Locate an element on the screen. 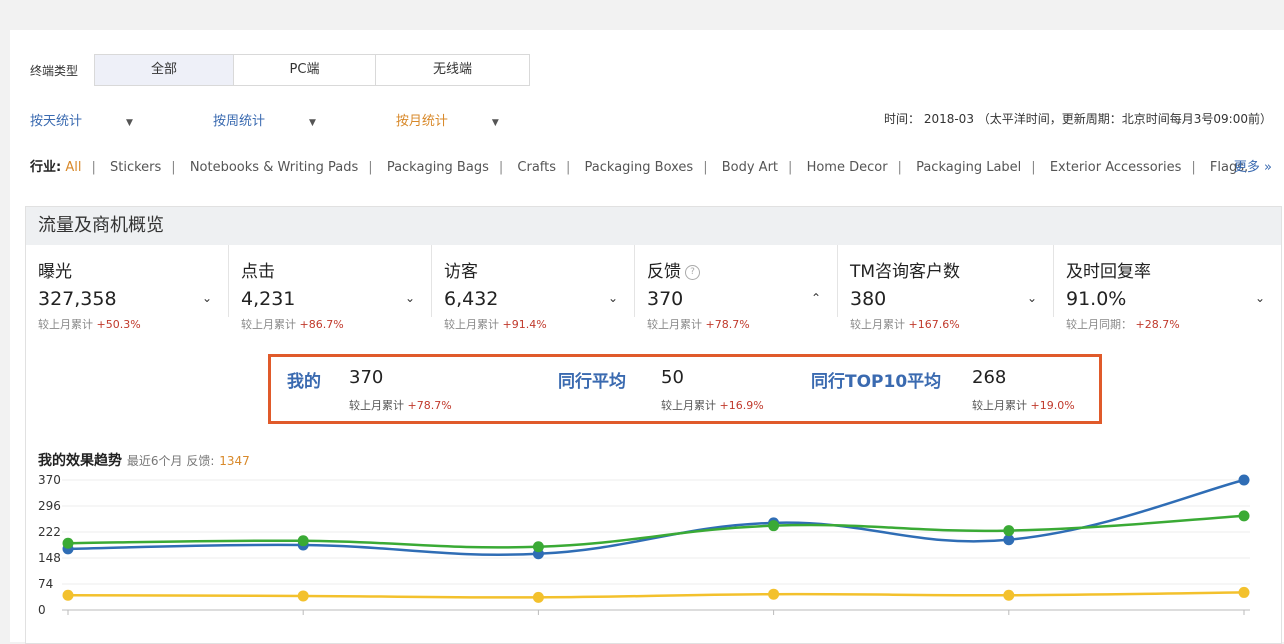  series-avg-line is located at coordinates (656, 595).